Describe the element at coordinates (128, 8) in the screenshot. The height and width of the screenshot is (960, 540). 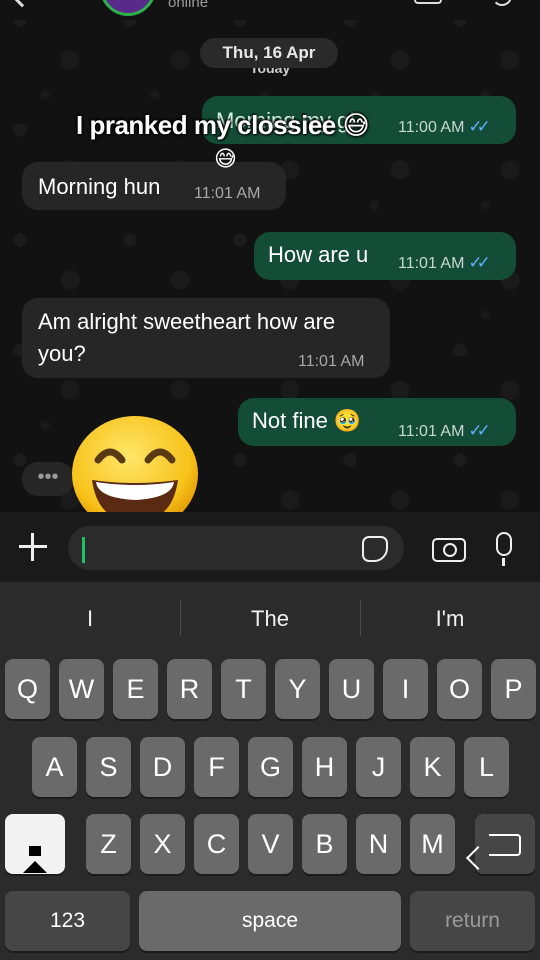
I see `avatar` at that location.